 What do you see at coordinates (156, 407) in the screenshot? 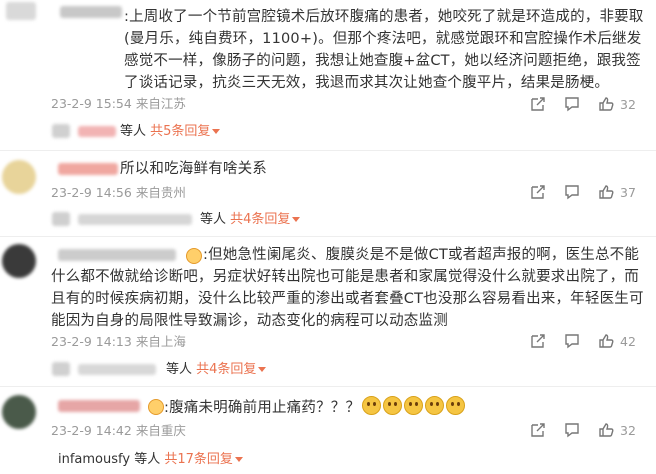
I see `vip-crown-icon` at bounding box center [156, 407].